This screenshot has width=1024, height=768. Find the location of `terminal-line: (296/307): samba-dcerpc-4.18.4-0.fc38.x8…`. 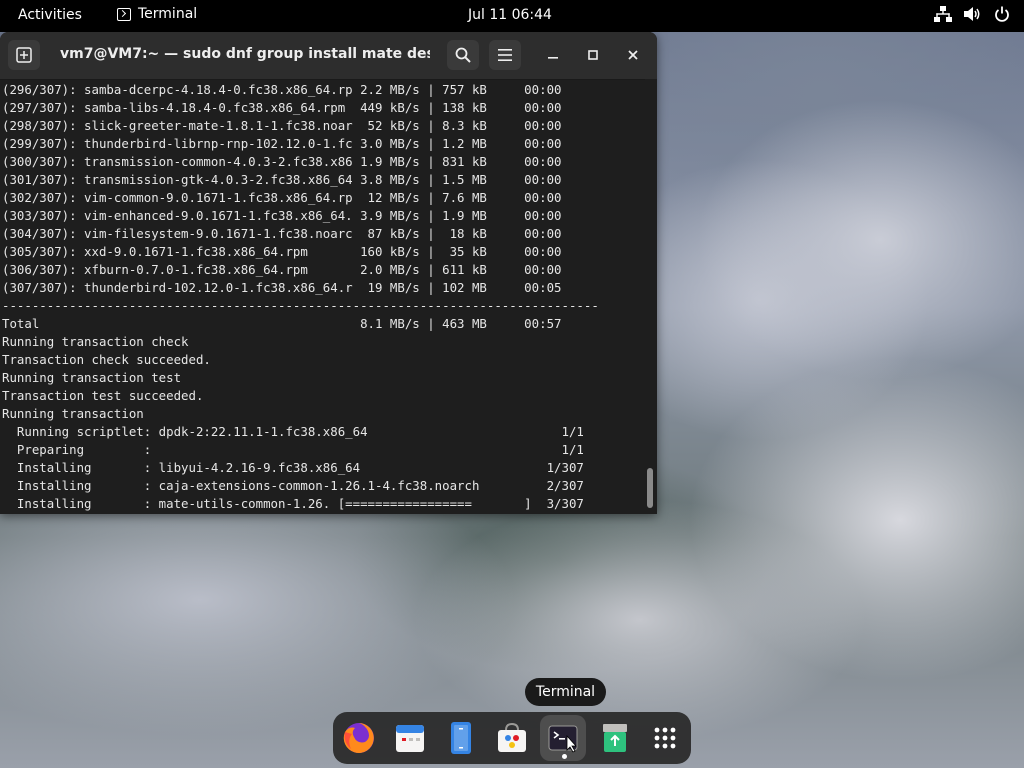

terminal-line: (296/307): samba-dcerpc-4.18.4-0.fc38.x8… is located at coordinates (282, 89).